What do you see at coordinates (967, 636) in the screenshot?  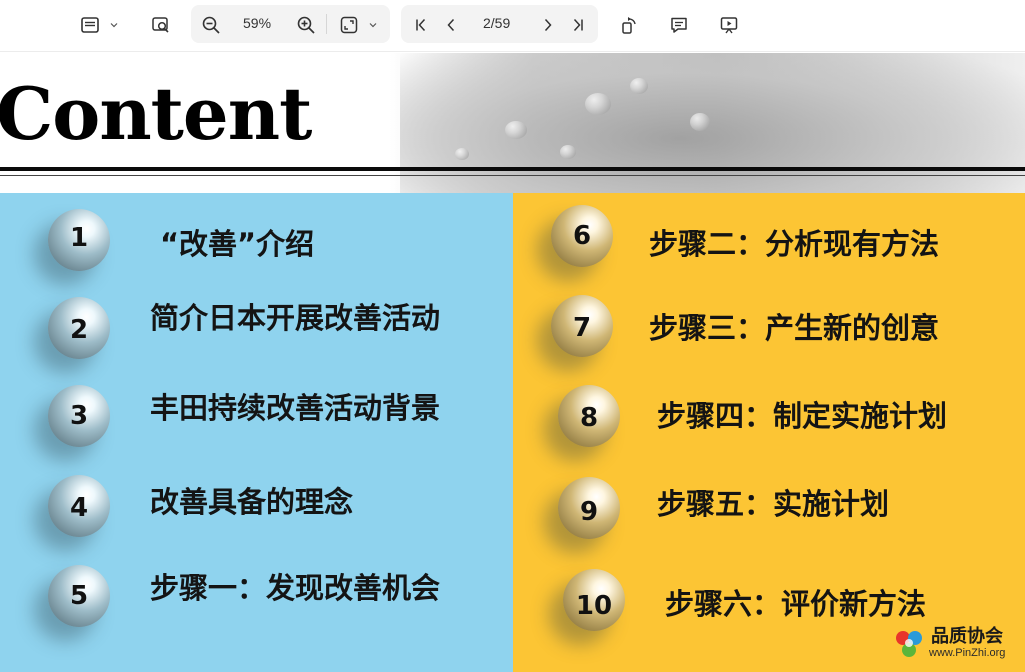 I see `watermark-name: 品质协会` at bounding box center [967, 636].